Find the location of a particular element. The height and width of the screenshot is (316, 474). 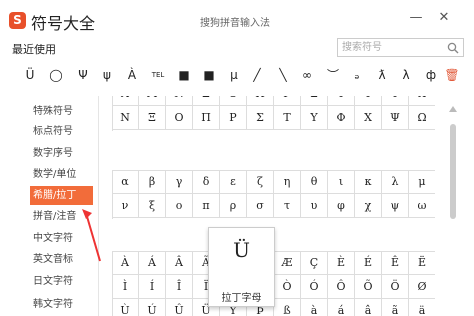

symbol-cell: ψ is located at coordinates (395, 206).